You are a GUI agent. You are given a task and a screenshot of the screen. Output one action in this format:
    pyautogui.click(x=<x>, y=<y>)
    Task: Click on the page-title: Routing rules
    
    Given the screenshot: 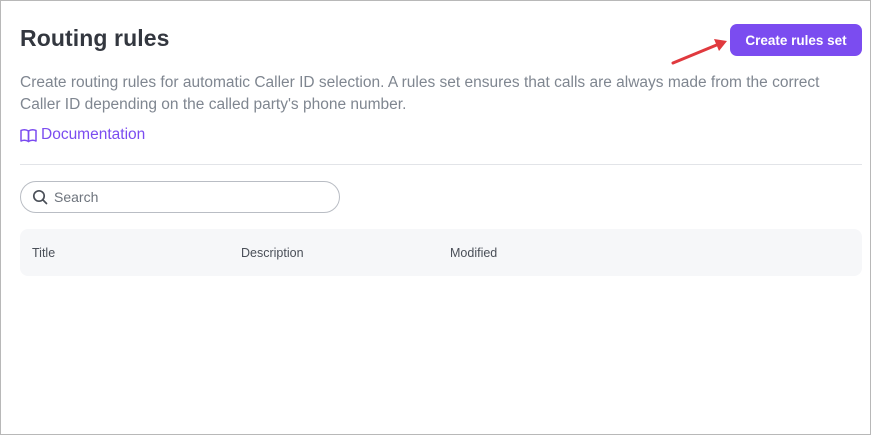 What is the action you would take?
    pyautogui.click(x=95, y=38)
    